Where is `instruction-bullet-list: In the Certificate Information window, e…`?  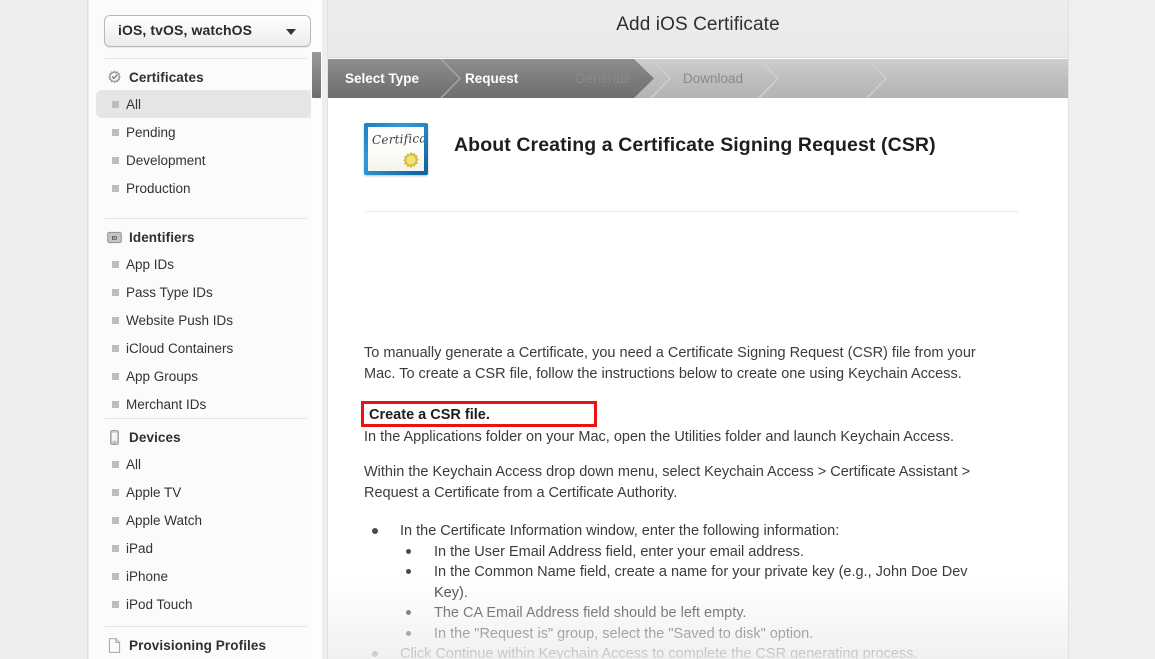 instruction-bullet-list: In the Certificate Information window, e… is located at coordinates (684, 590).